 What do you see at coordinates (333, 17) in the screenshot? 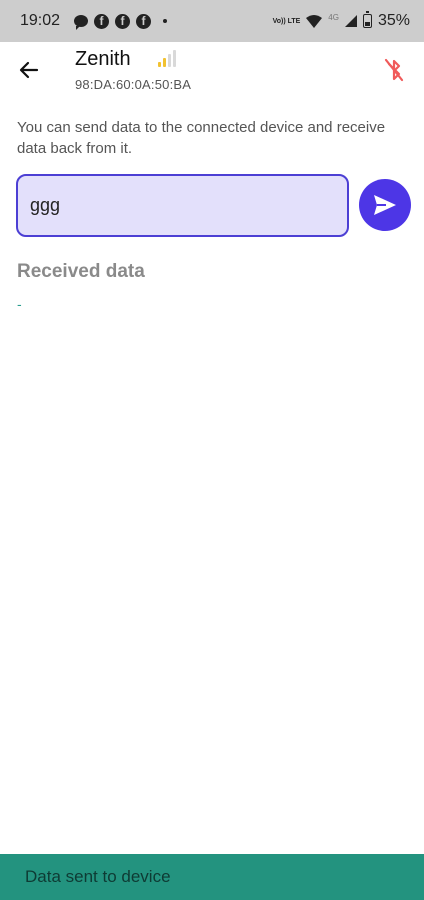
I see `network-gen-label: 4G` at bounding box center [333, 17].